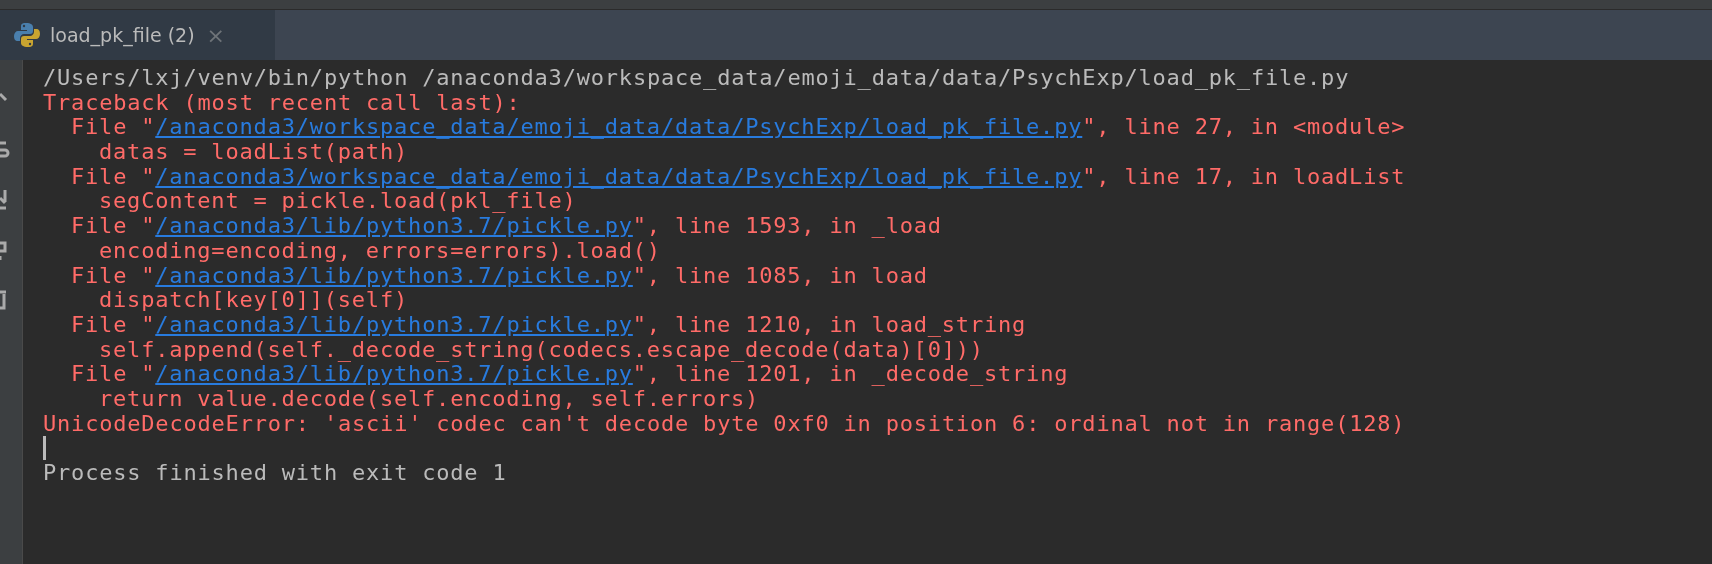 The image size is (1712, 564). I want to click on traceback-line: File "/anaconda3/lib/python3.7/pickle.py", line 1085, in load, so click(499, 275).